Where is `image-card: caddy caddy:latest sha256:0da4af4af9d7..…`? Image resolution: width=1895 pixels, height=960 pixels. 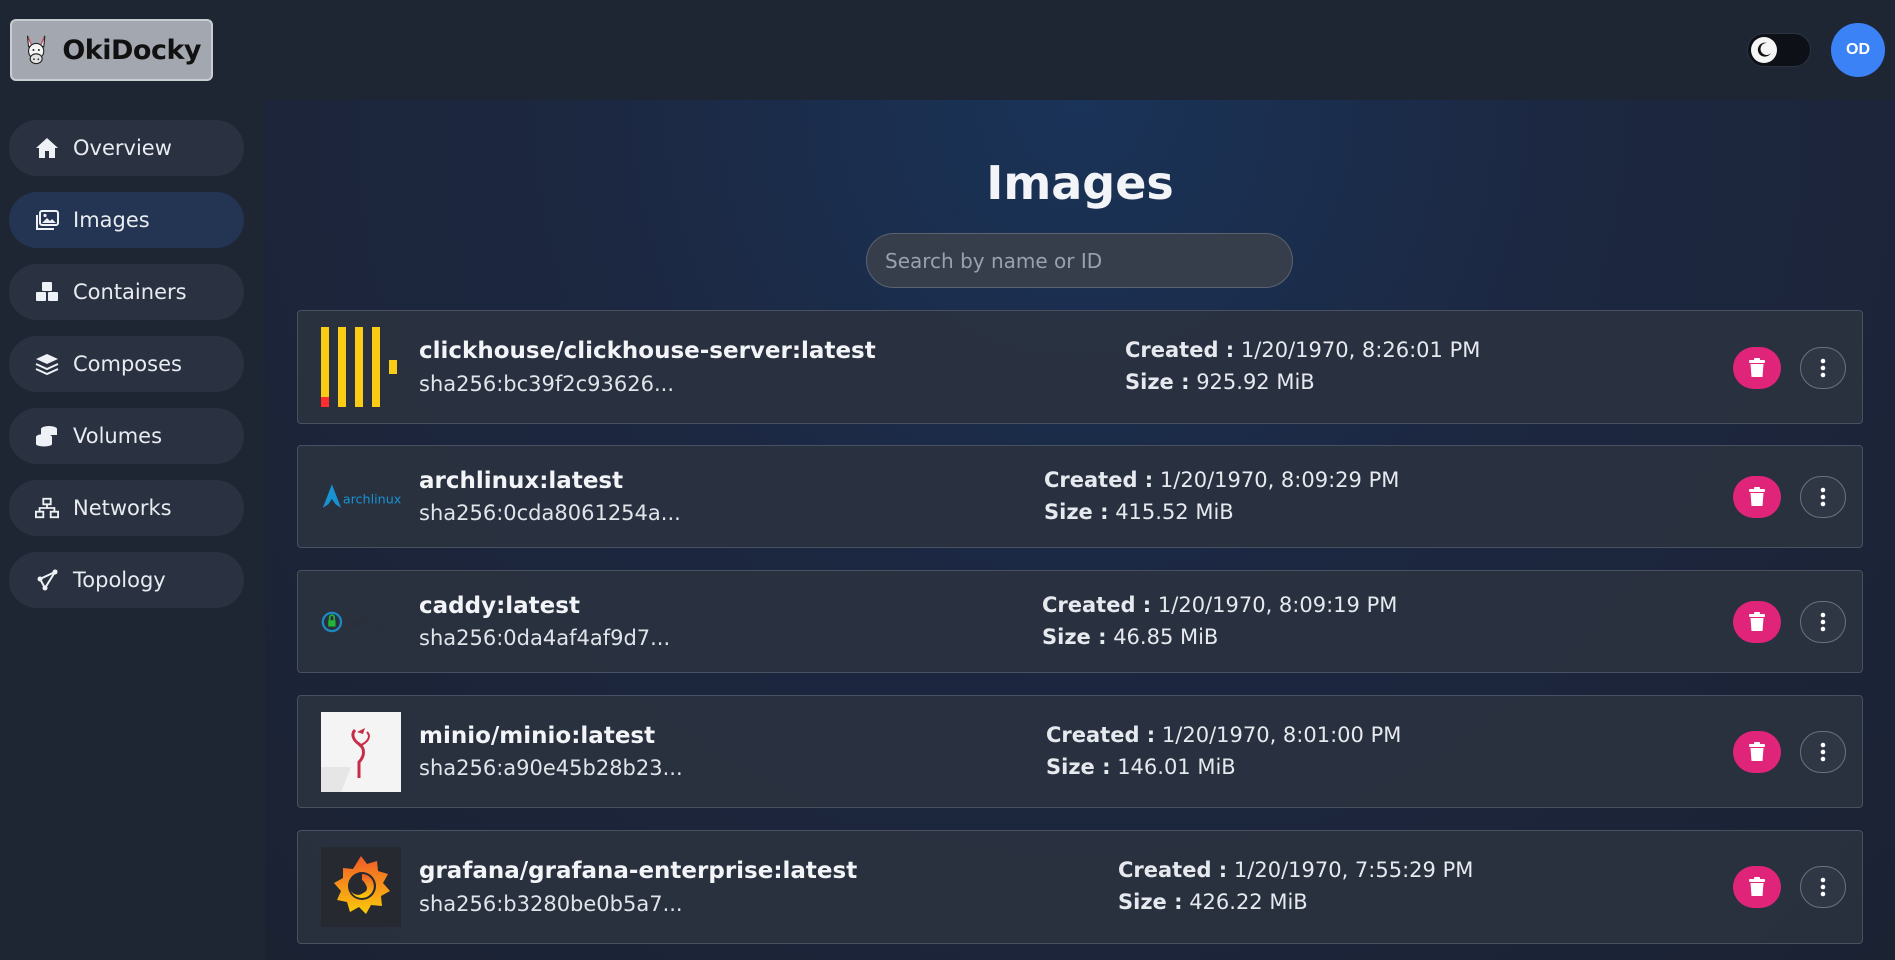 image-card: caddy caddy:latest sha256:0da4af4af9d7..… is located at coordinates (1080, 621).